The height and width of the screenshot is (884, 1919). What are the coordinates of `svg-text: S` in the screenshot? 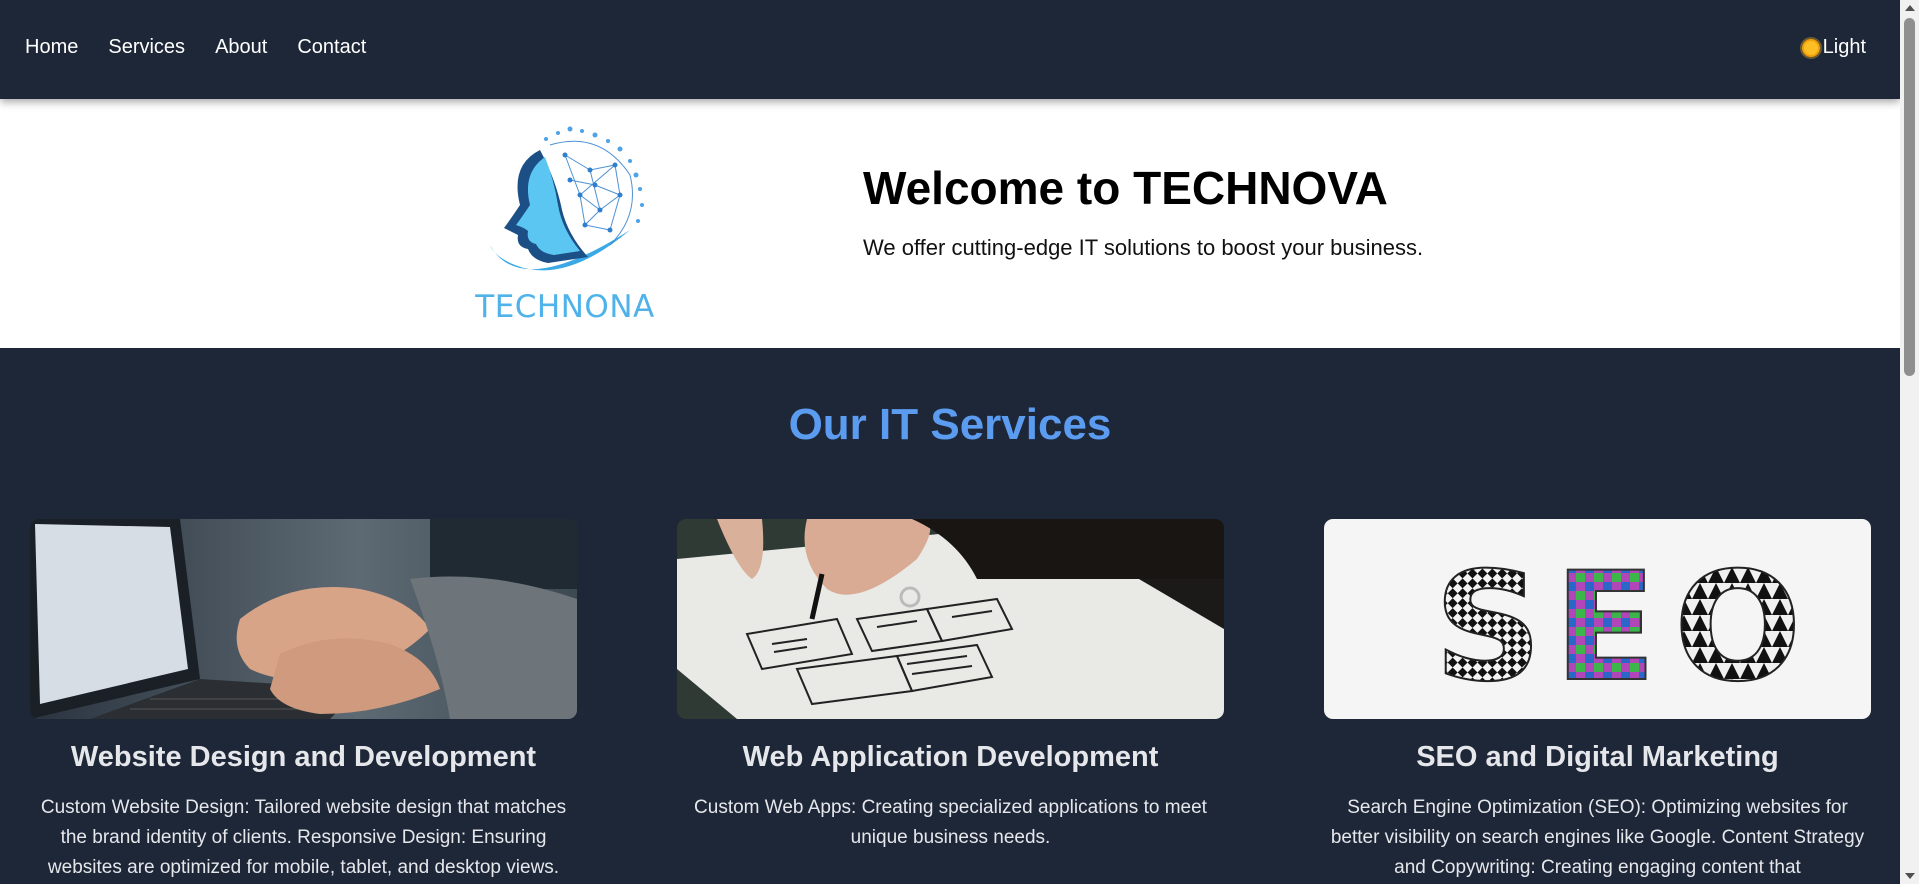 It's located at (1488, 628).